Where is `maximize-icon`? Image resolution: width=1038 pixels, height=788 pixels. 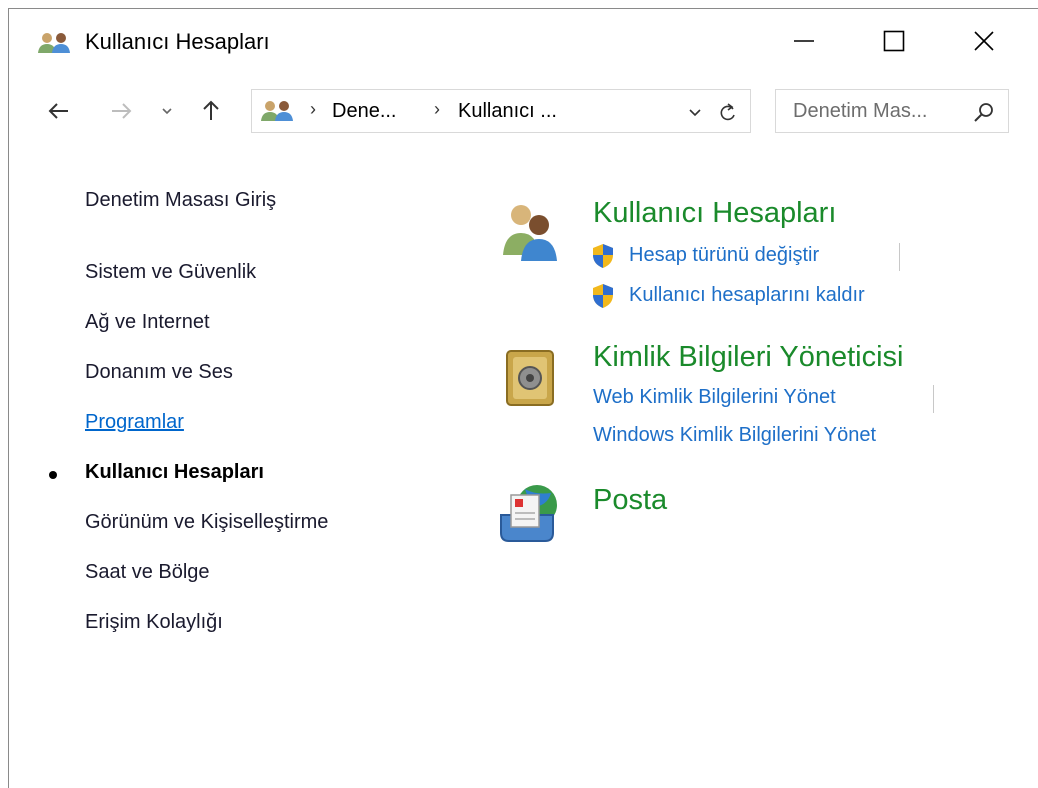 maximize-icon is located at coordinates (894, 41).